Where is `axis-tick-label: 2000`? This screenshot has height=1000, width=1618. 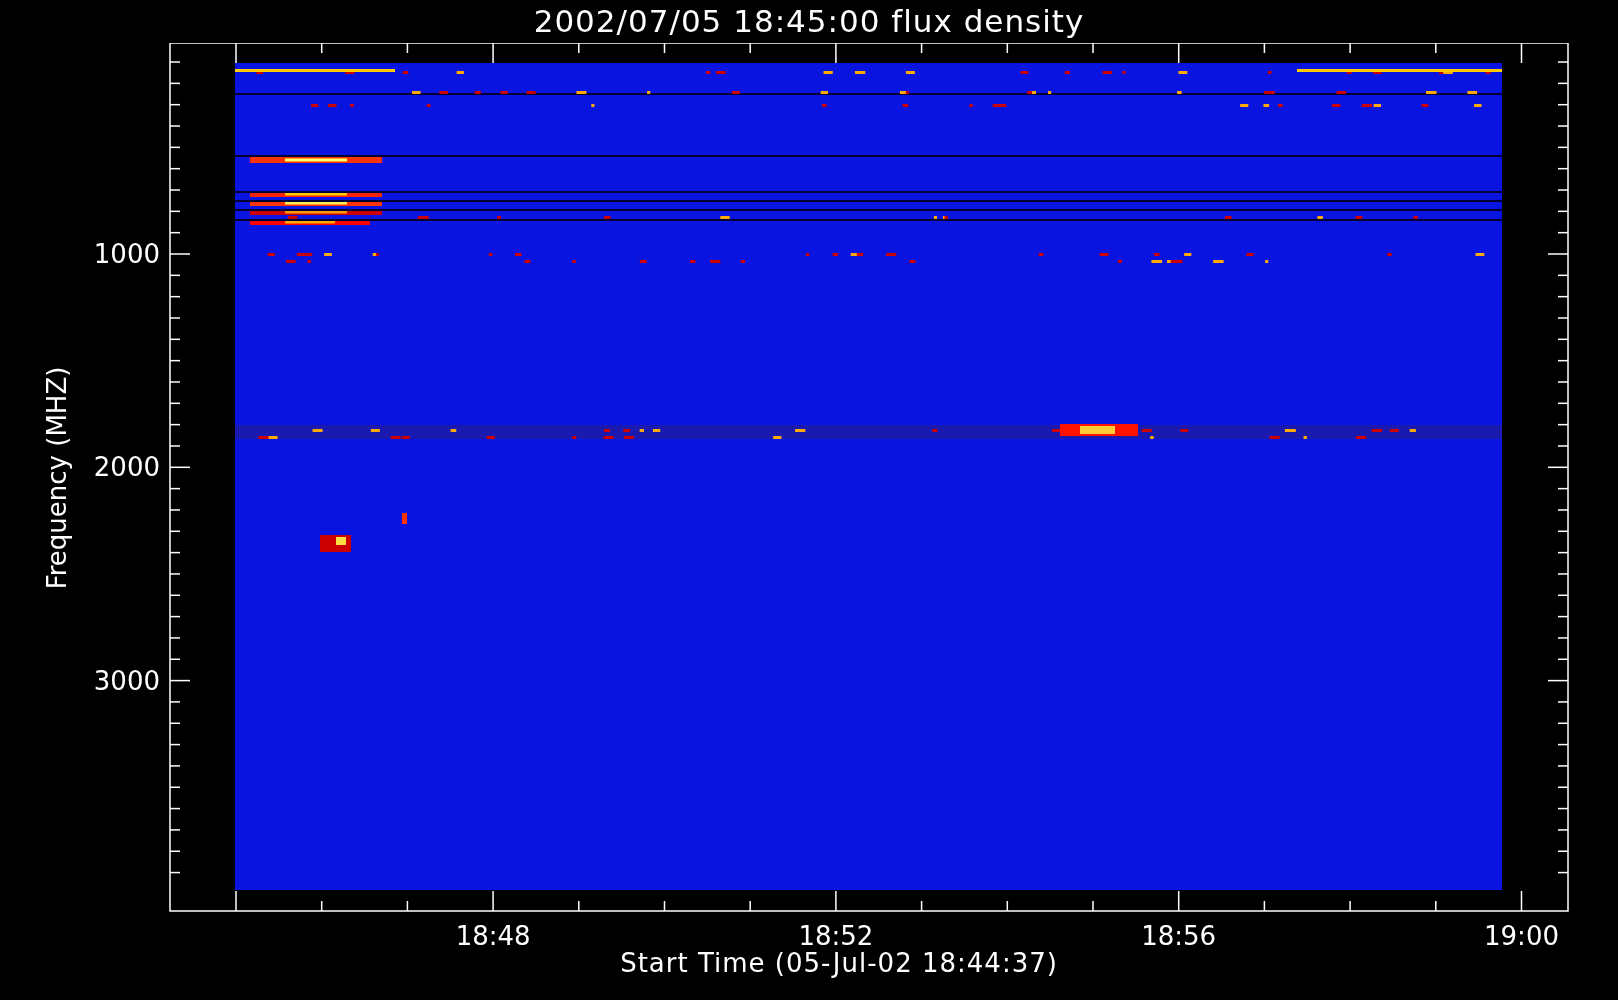 axis-tick-label: 2000 is located at coordinates (126, 467).